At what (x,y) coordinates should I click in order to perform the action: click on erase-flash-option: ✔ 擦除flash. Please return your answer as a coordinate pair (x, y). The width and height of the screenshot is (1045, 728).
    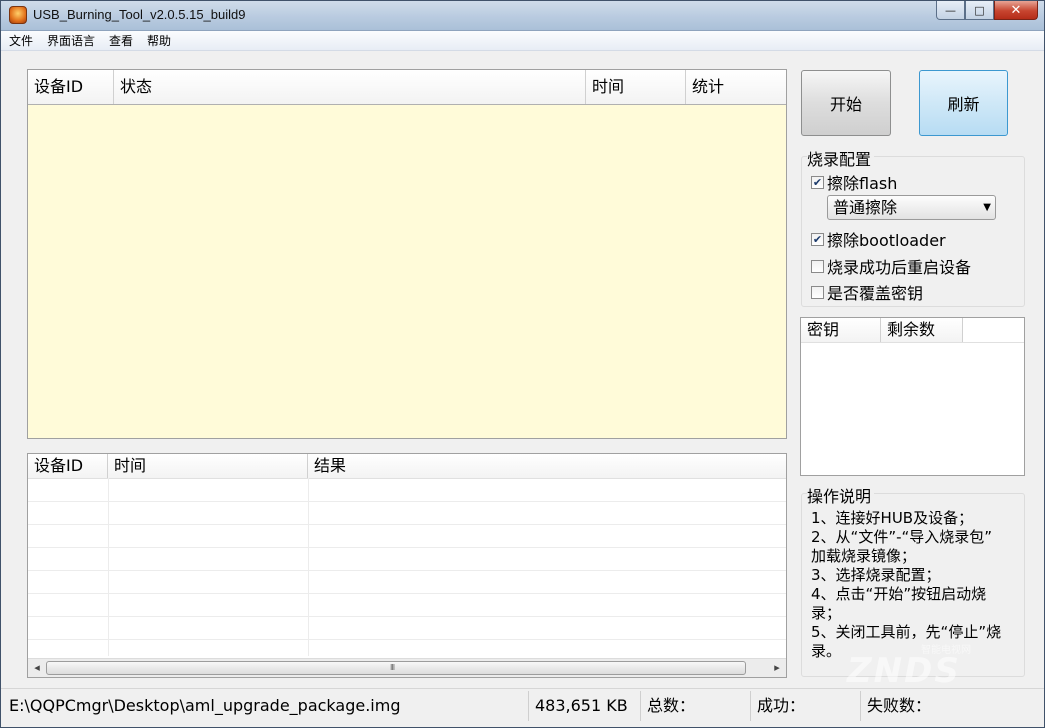
    Looking at the image, I should click on (854, 182).